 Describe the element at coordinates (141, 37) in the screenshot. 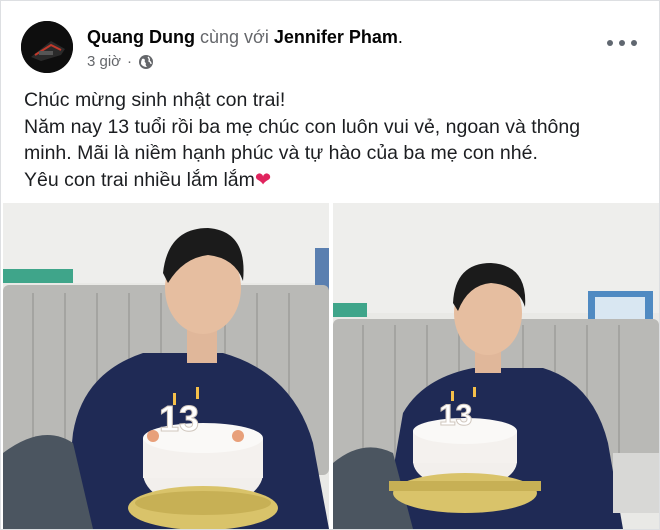

I see `author-name: Quang Dung` at that location.